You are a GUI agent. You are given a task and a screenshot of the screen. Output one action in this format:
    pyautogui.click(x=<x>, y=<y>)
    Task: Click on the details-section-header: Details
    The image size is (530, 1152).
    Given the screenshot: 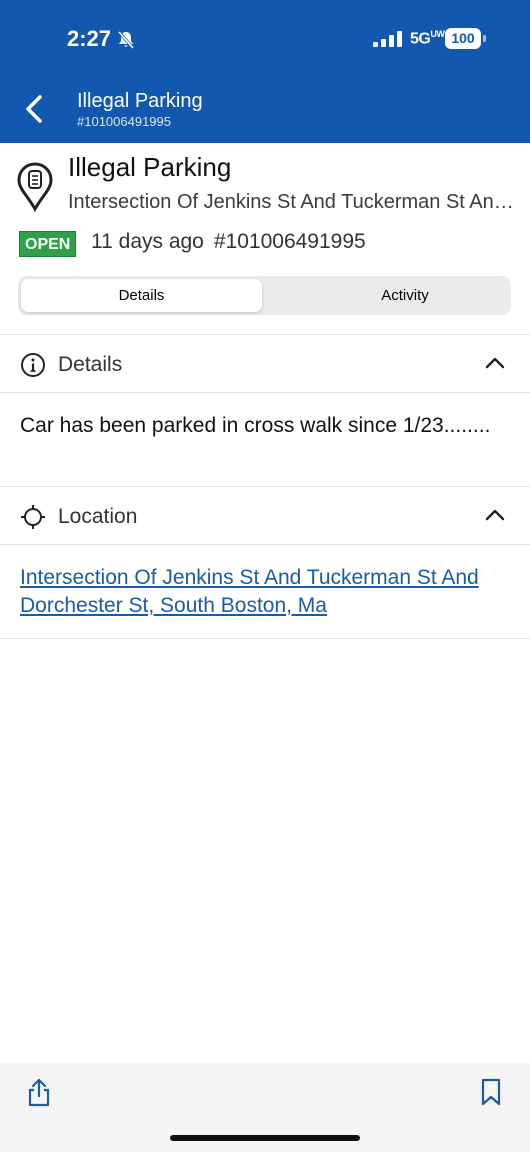 What is the action you would take?
    pyautogui.click(x=265, y=364)
    